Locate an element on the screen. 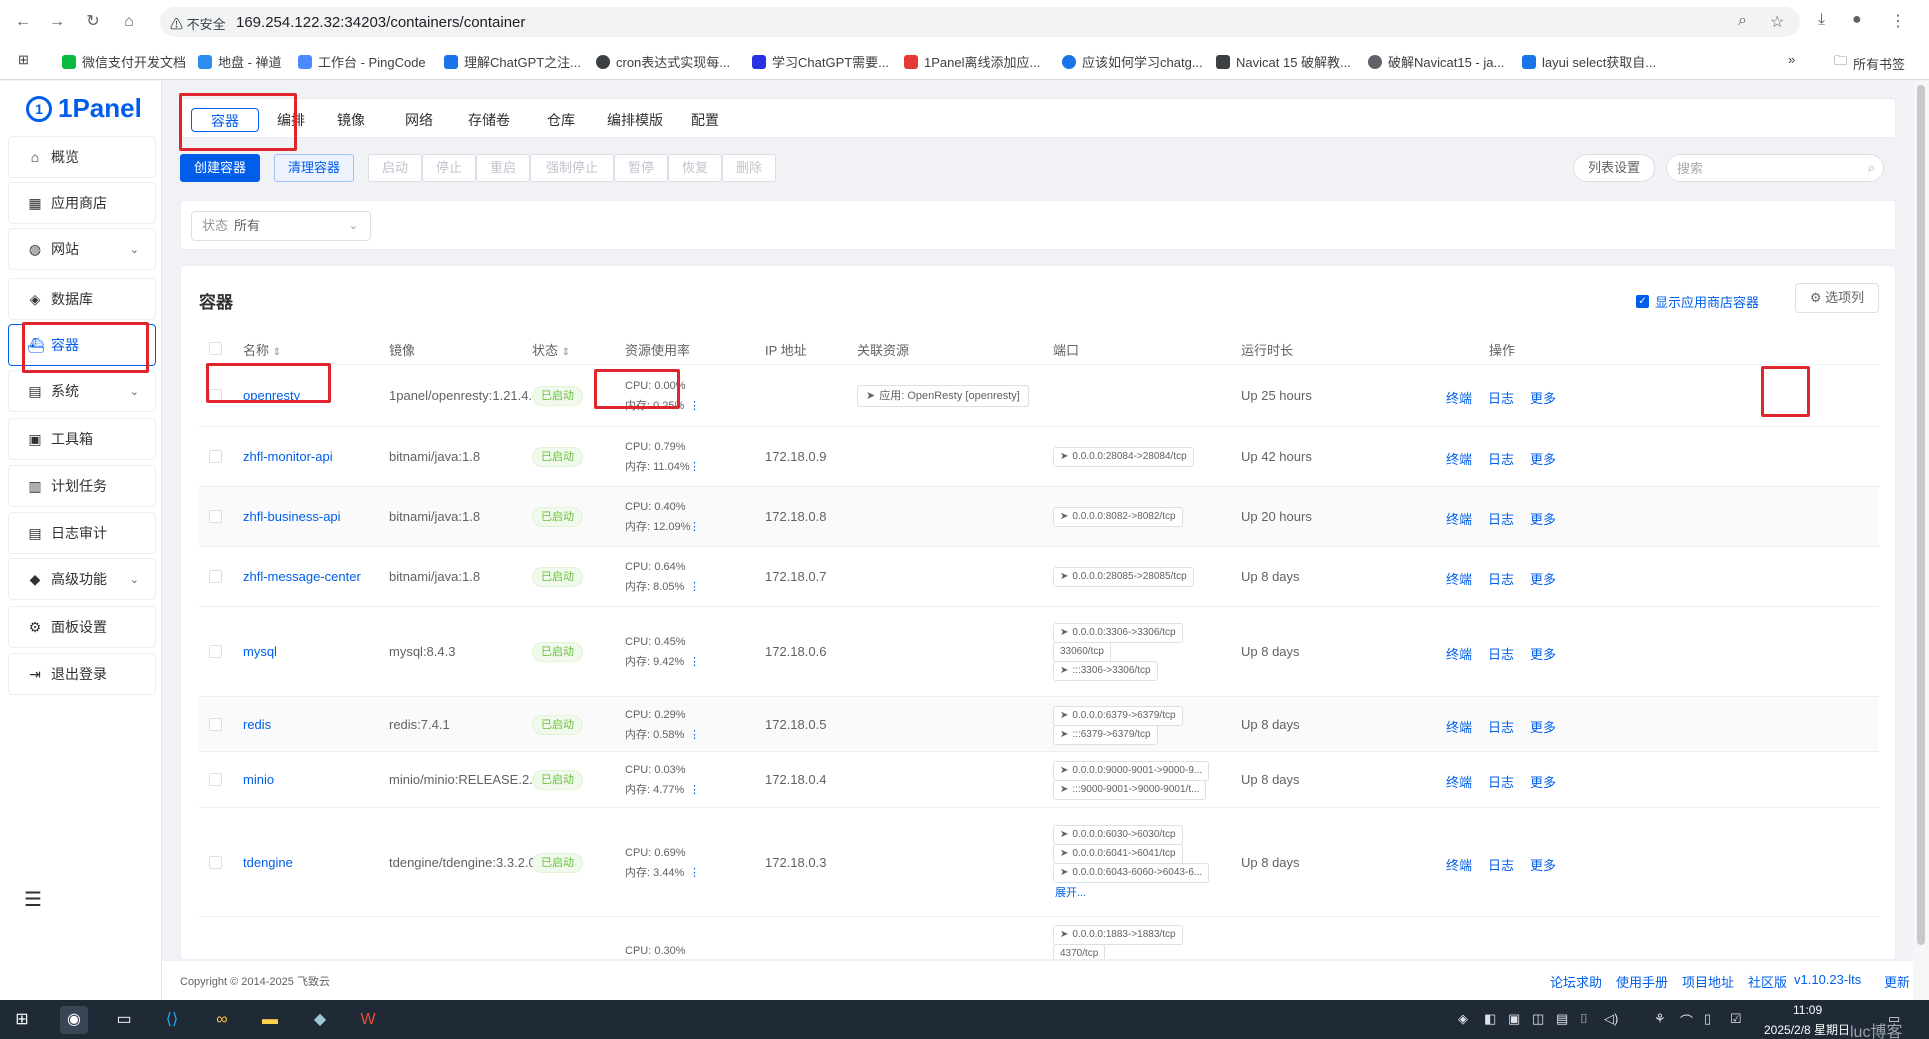 The image size is (1929, 1039). apps-icon: ⊞ is located at coordinates (23, 60).